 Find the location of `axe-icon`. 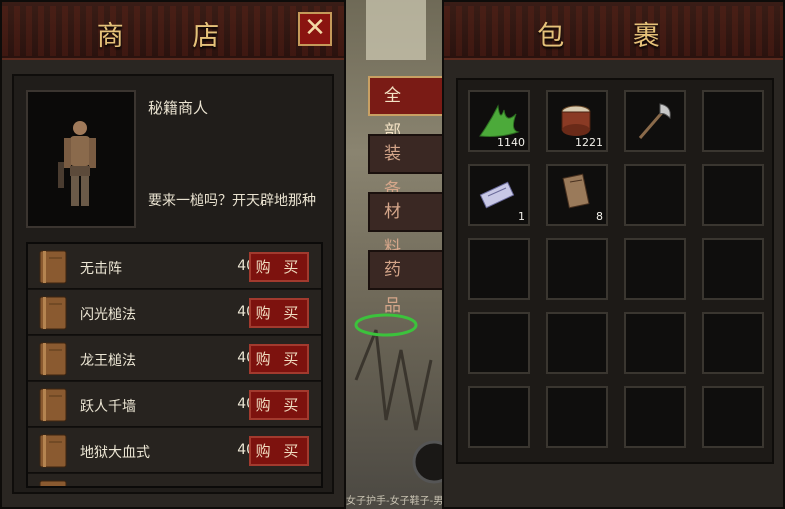

axe-icon is located at coordinates (654, 121).